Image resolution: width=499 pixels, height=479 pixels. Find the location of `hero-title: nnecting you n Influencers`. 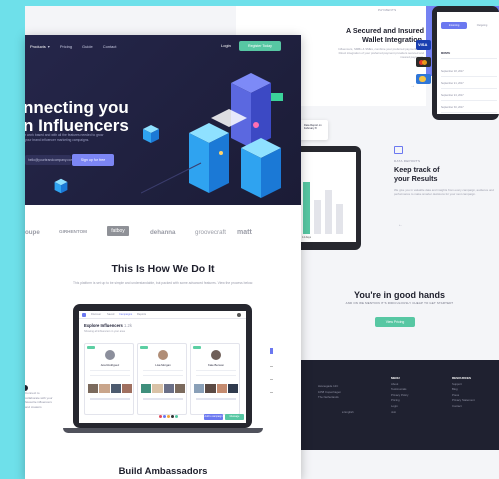

hero-title: nnecting you n Influencers is located at coordinates (77, 117).